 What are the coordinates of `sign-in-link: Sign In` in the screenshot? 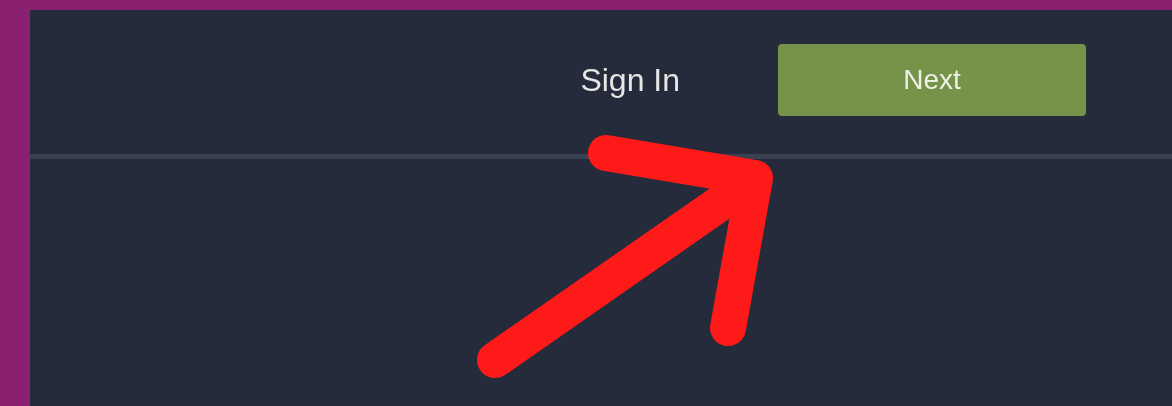 It's located at (630, 80).